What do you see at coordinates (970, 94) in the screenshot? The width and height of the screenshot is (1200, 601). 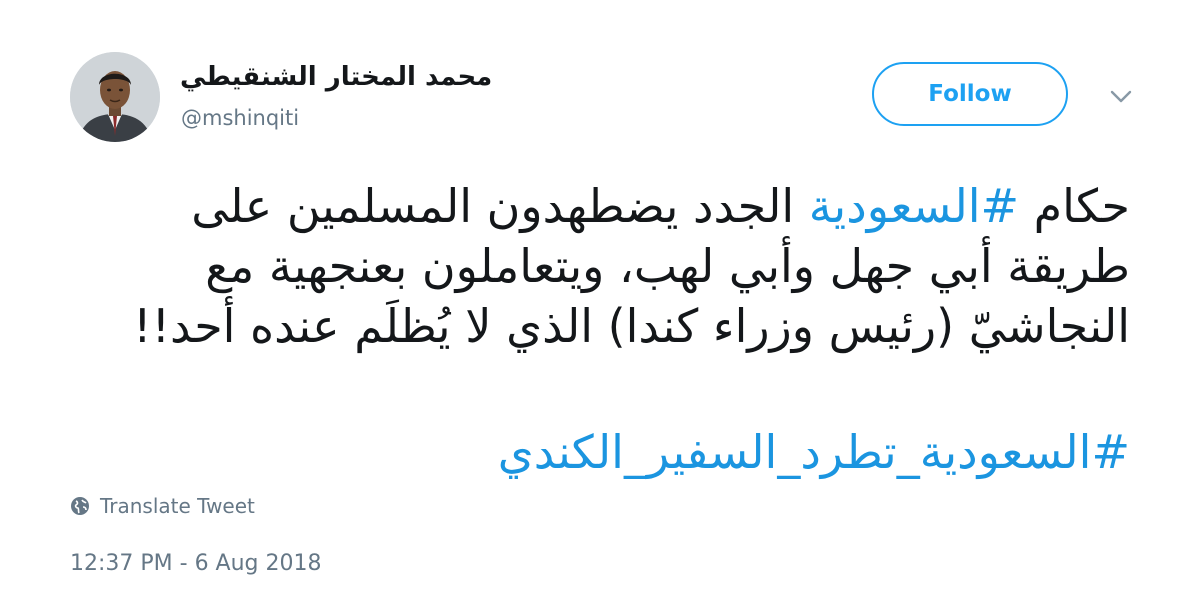 I see `follow-button: Follow` at bounding box center [970, 94].